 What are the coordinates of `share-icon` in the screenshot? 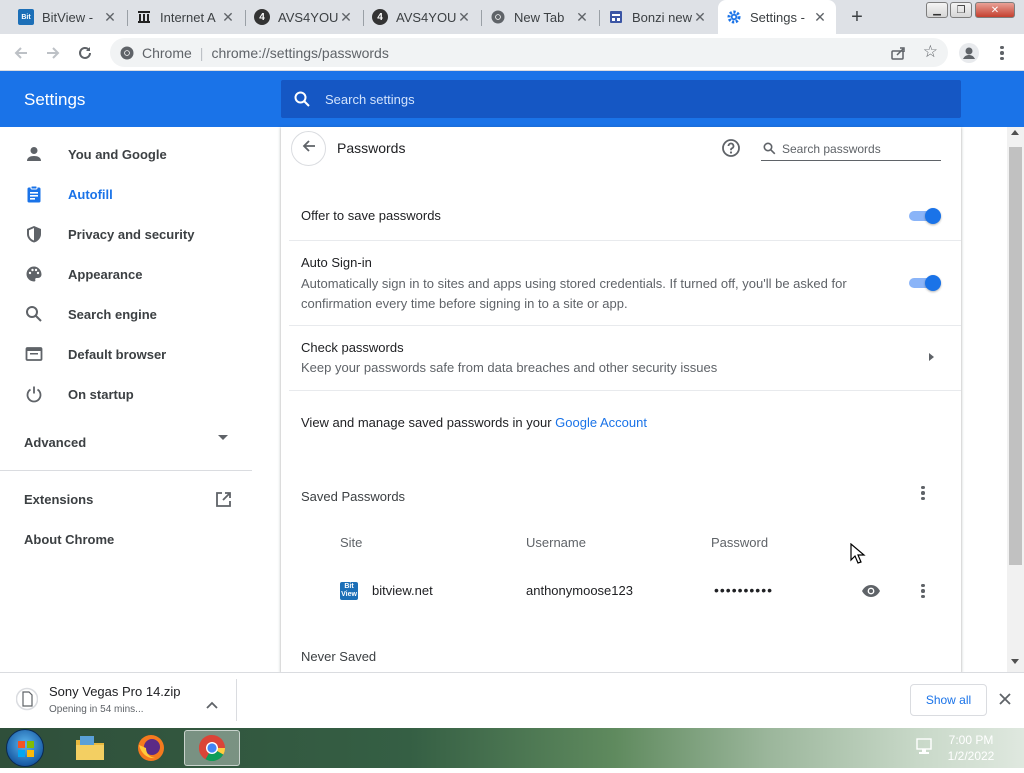 It's located at (898, 54).